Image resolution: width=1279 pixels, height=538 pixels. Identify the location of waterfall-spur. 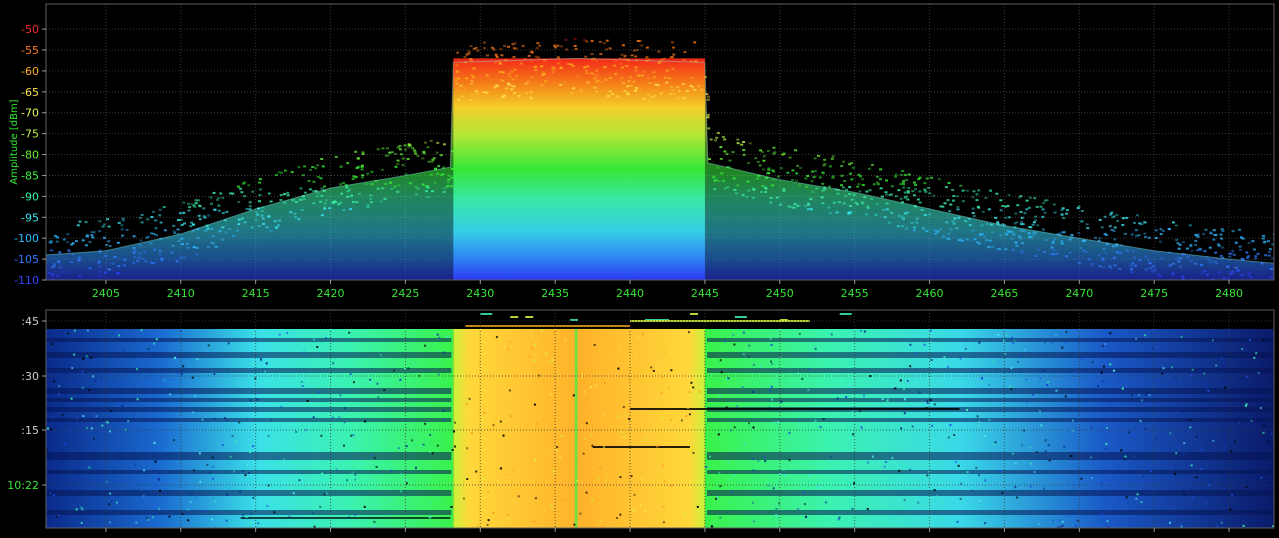
(486, 314).